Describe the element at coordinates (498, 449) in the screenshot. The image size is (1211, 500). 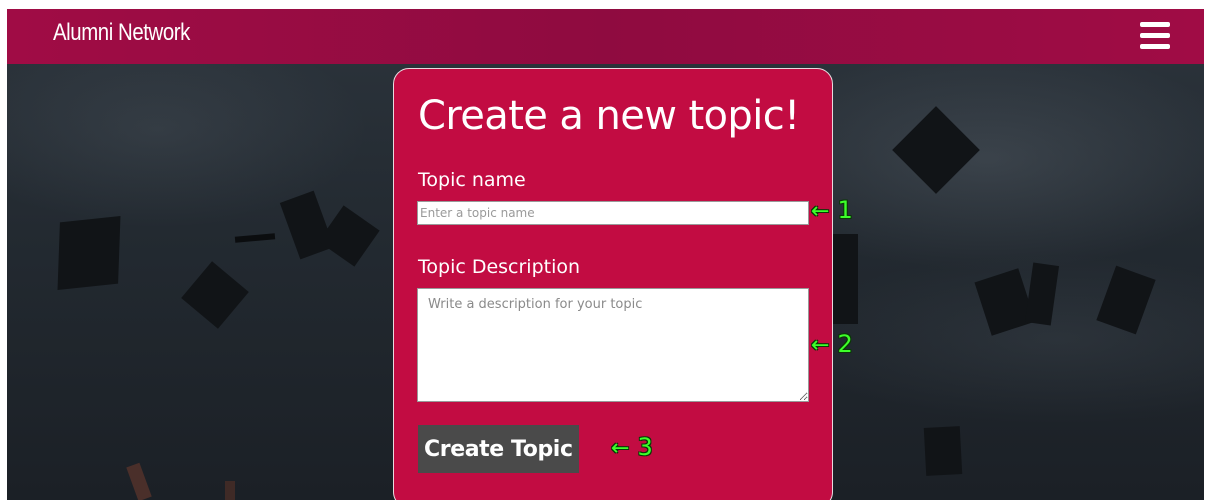
I see `create-topic-button: Create Topic` at that location.